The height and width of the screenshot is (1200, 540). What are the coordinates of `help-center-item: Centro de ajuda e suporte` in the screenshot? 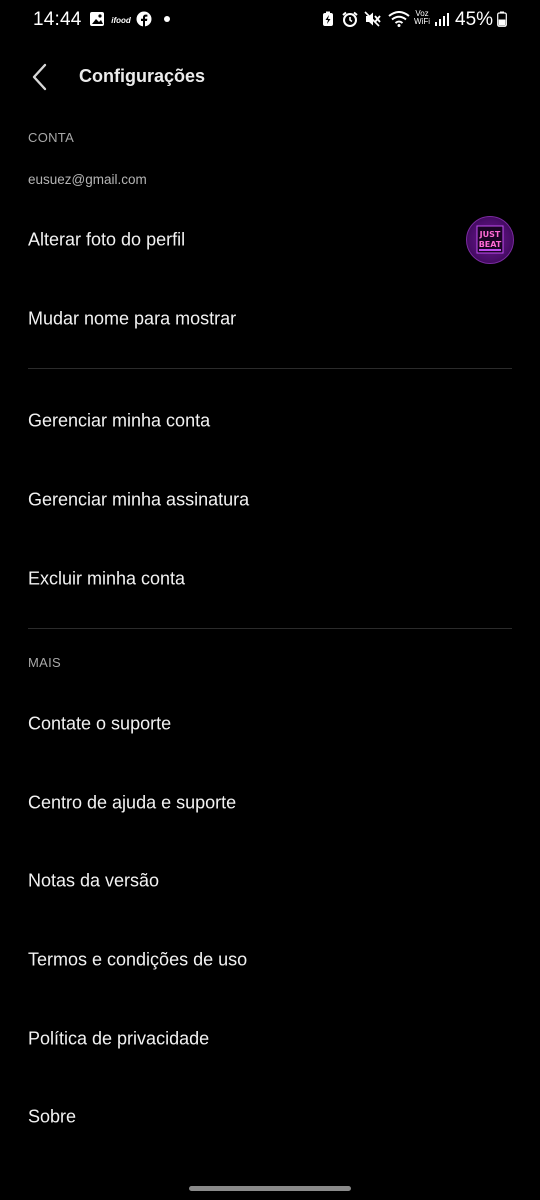 It's located at (270, 803).